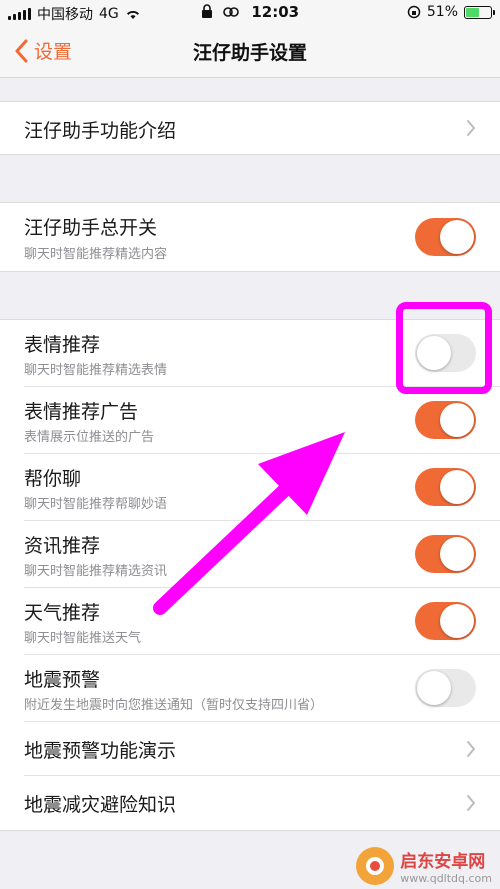 Image resolution: width=500 pixels, height=889 pixels. Describe the element at coordinates (446, 878) in the screenshot. I see `watermark-url: www.qdltdq.com` at that location.